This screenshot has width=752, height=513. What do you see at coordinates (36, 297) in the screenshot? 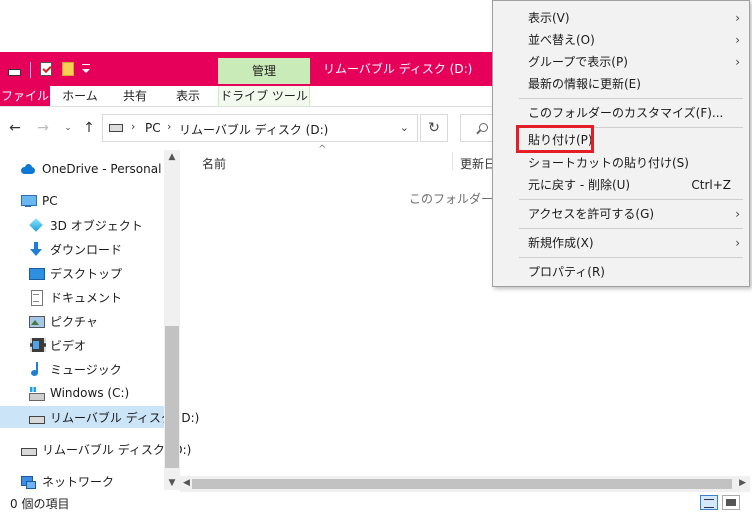
I see `documents-icon` at bounding box center [36, 297].